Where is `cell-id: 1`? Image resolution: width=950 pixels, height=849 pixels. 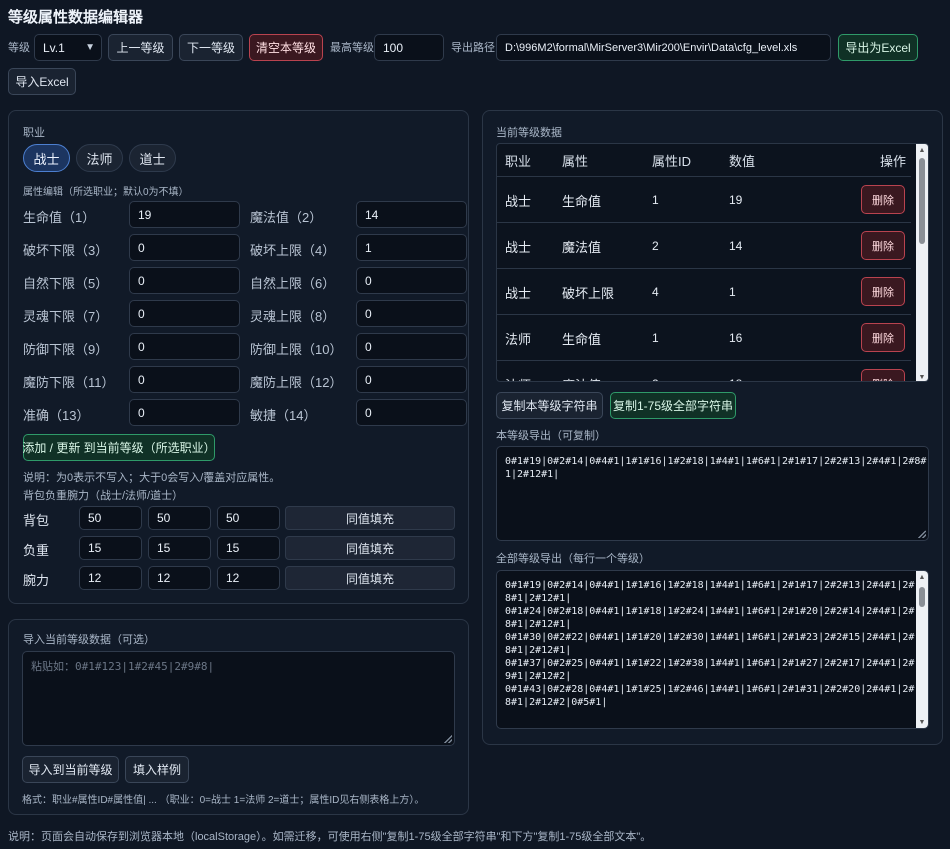
cell-id: 1 is located at coordinates (655, 200).